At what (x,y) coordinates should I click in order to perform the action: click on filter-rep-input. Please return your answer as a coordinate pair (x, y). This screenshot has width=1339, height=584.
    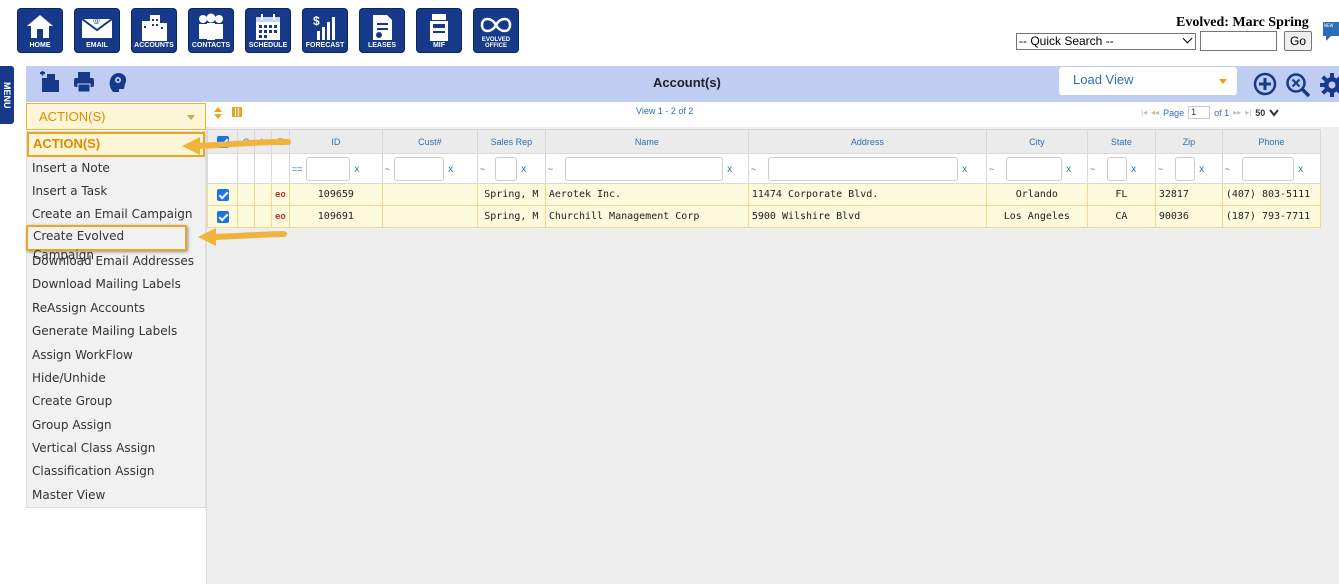
    Looking at the image, I should click on (506, 168).